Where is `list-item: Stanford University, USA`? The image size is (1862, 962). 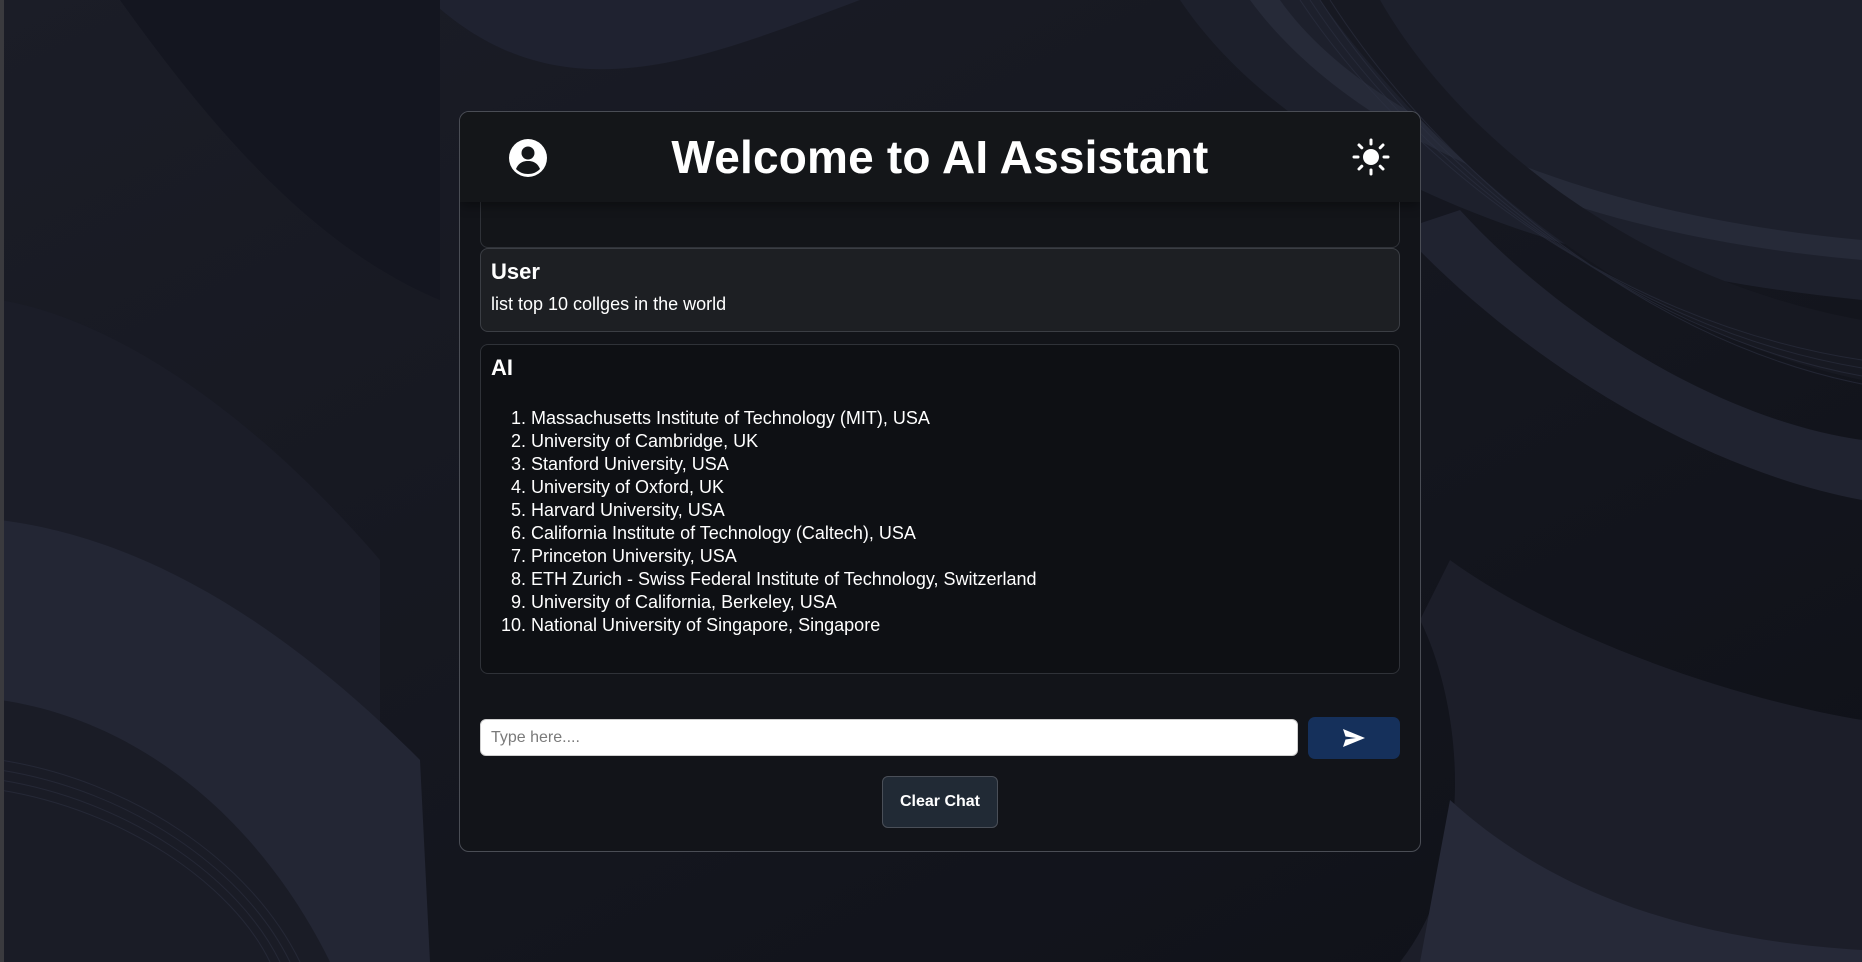 list-item: Stanford University, USA is located at coordinates (784, 464).